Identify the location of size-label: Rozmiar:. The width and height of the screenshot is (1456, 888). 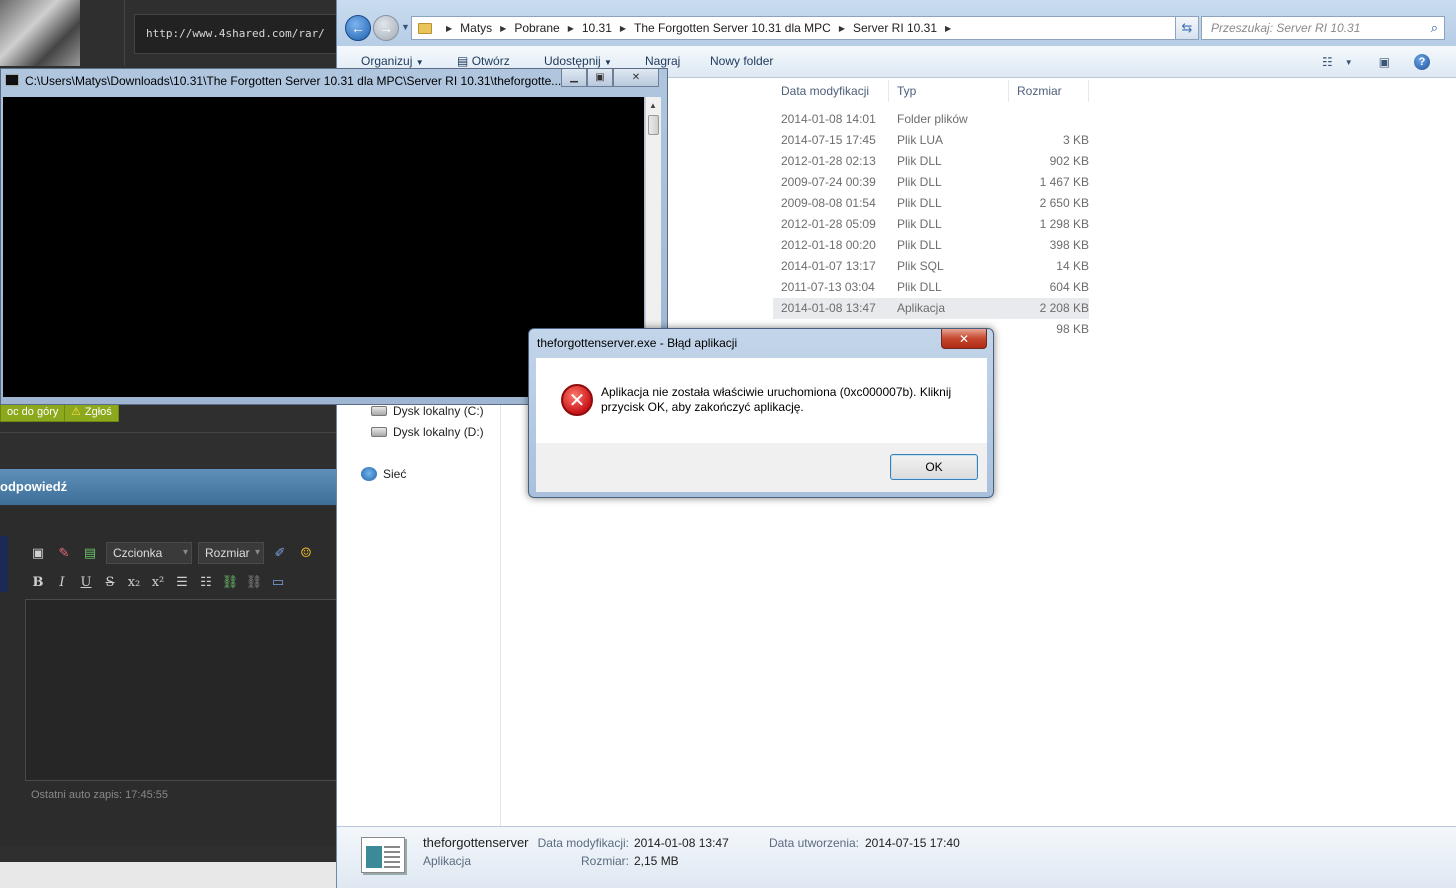
(604, 861).